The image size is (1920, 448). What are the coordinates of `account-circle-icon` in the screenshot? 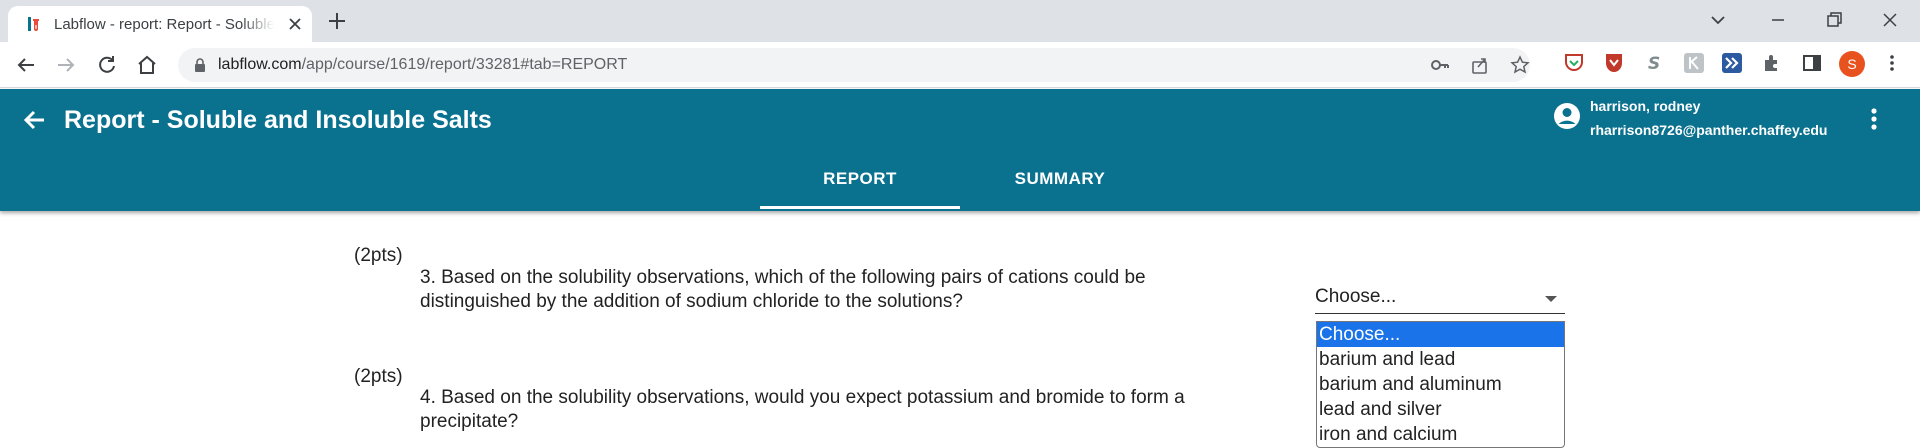 It's located at (1567, 116).